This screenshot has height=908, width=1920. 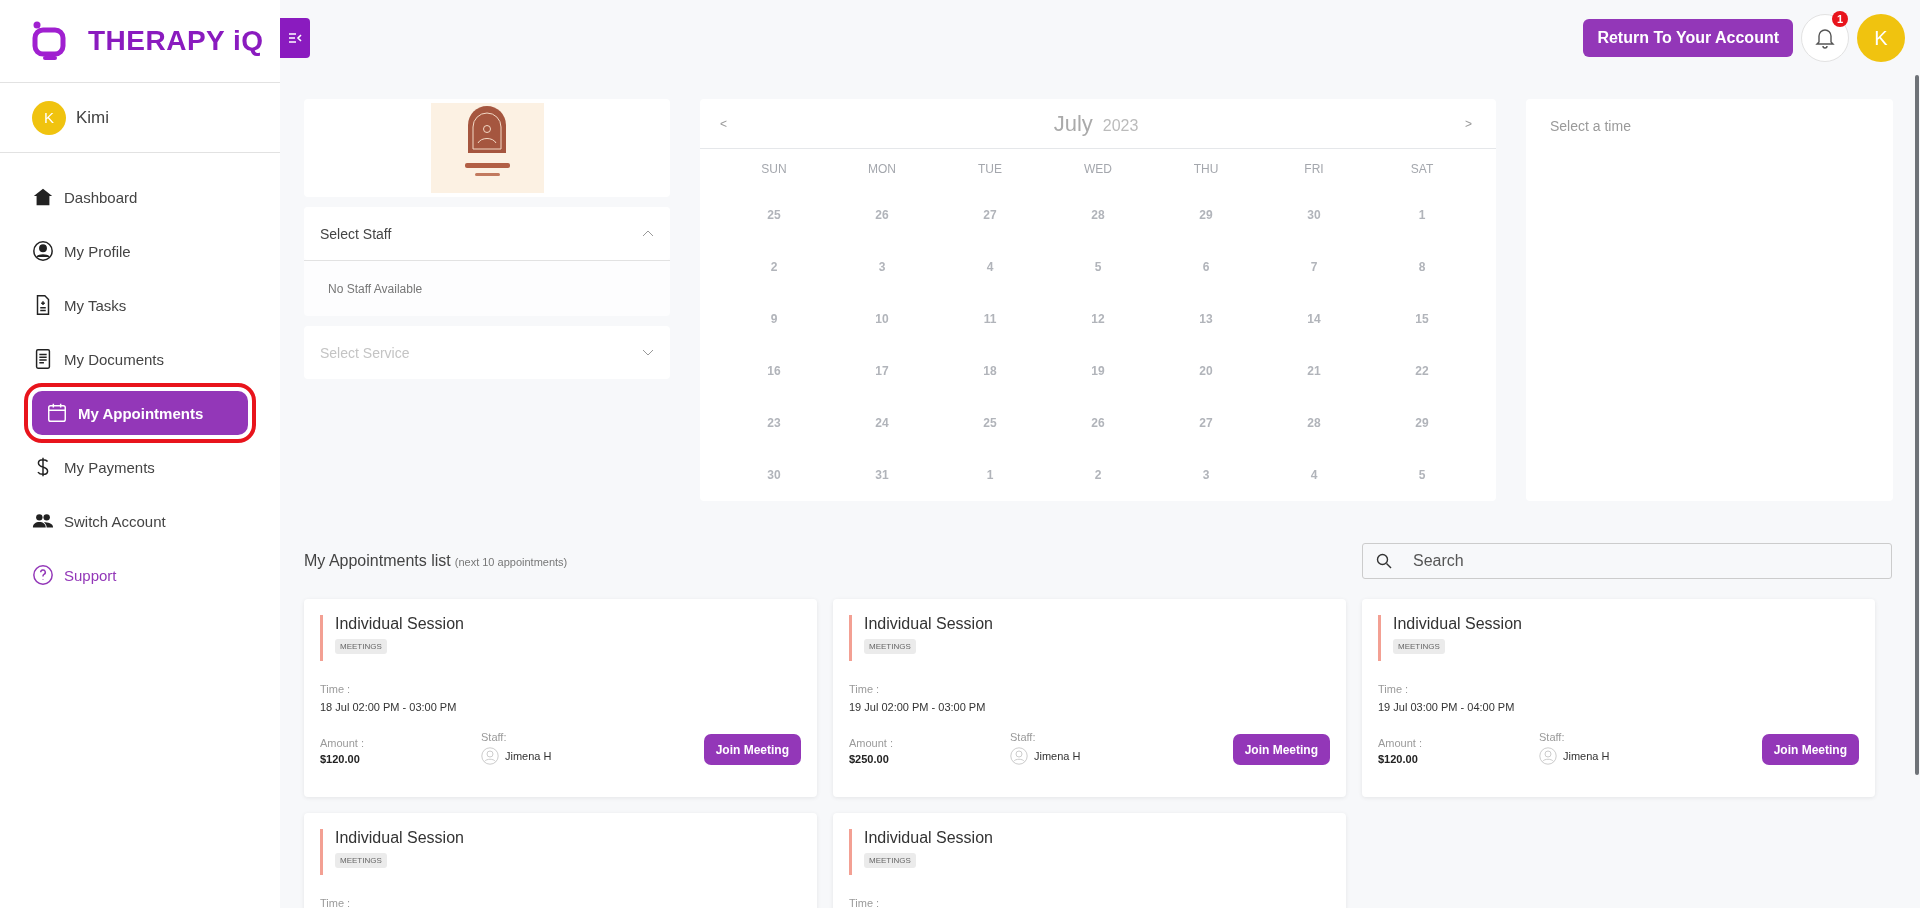 What do you see at coordinates (882, 371) in the screenshot?
I see `calendar-day: 17` at bounding box center [882, 371].